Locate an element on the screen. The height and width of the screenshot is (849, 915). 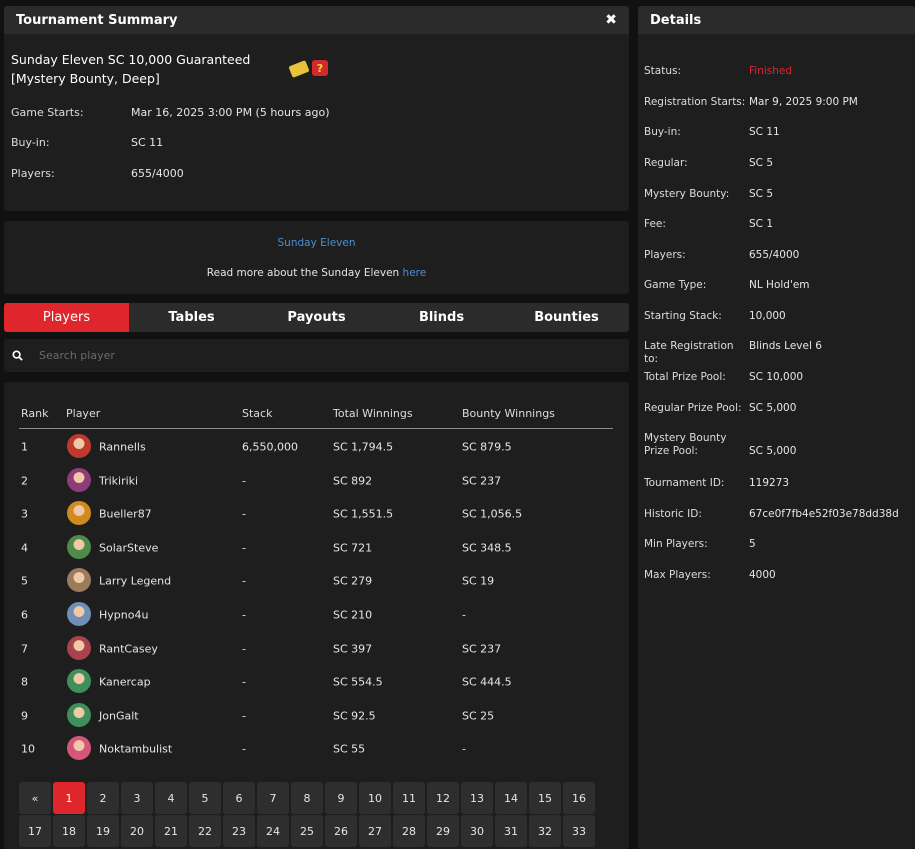
detail-row: Buy-in: SC 11 is located at coordinates (712, 132).